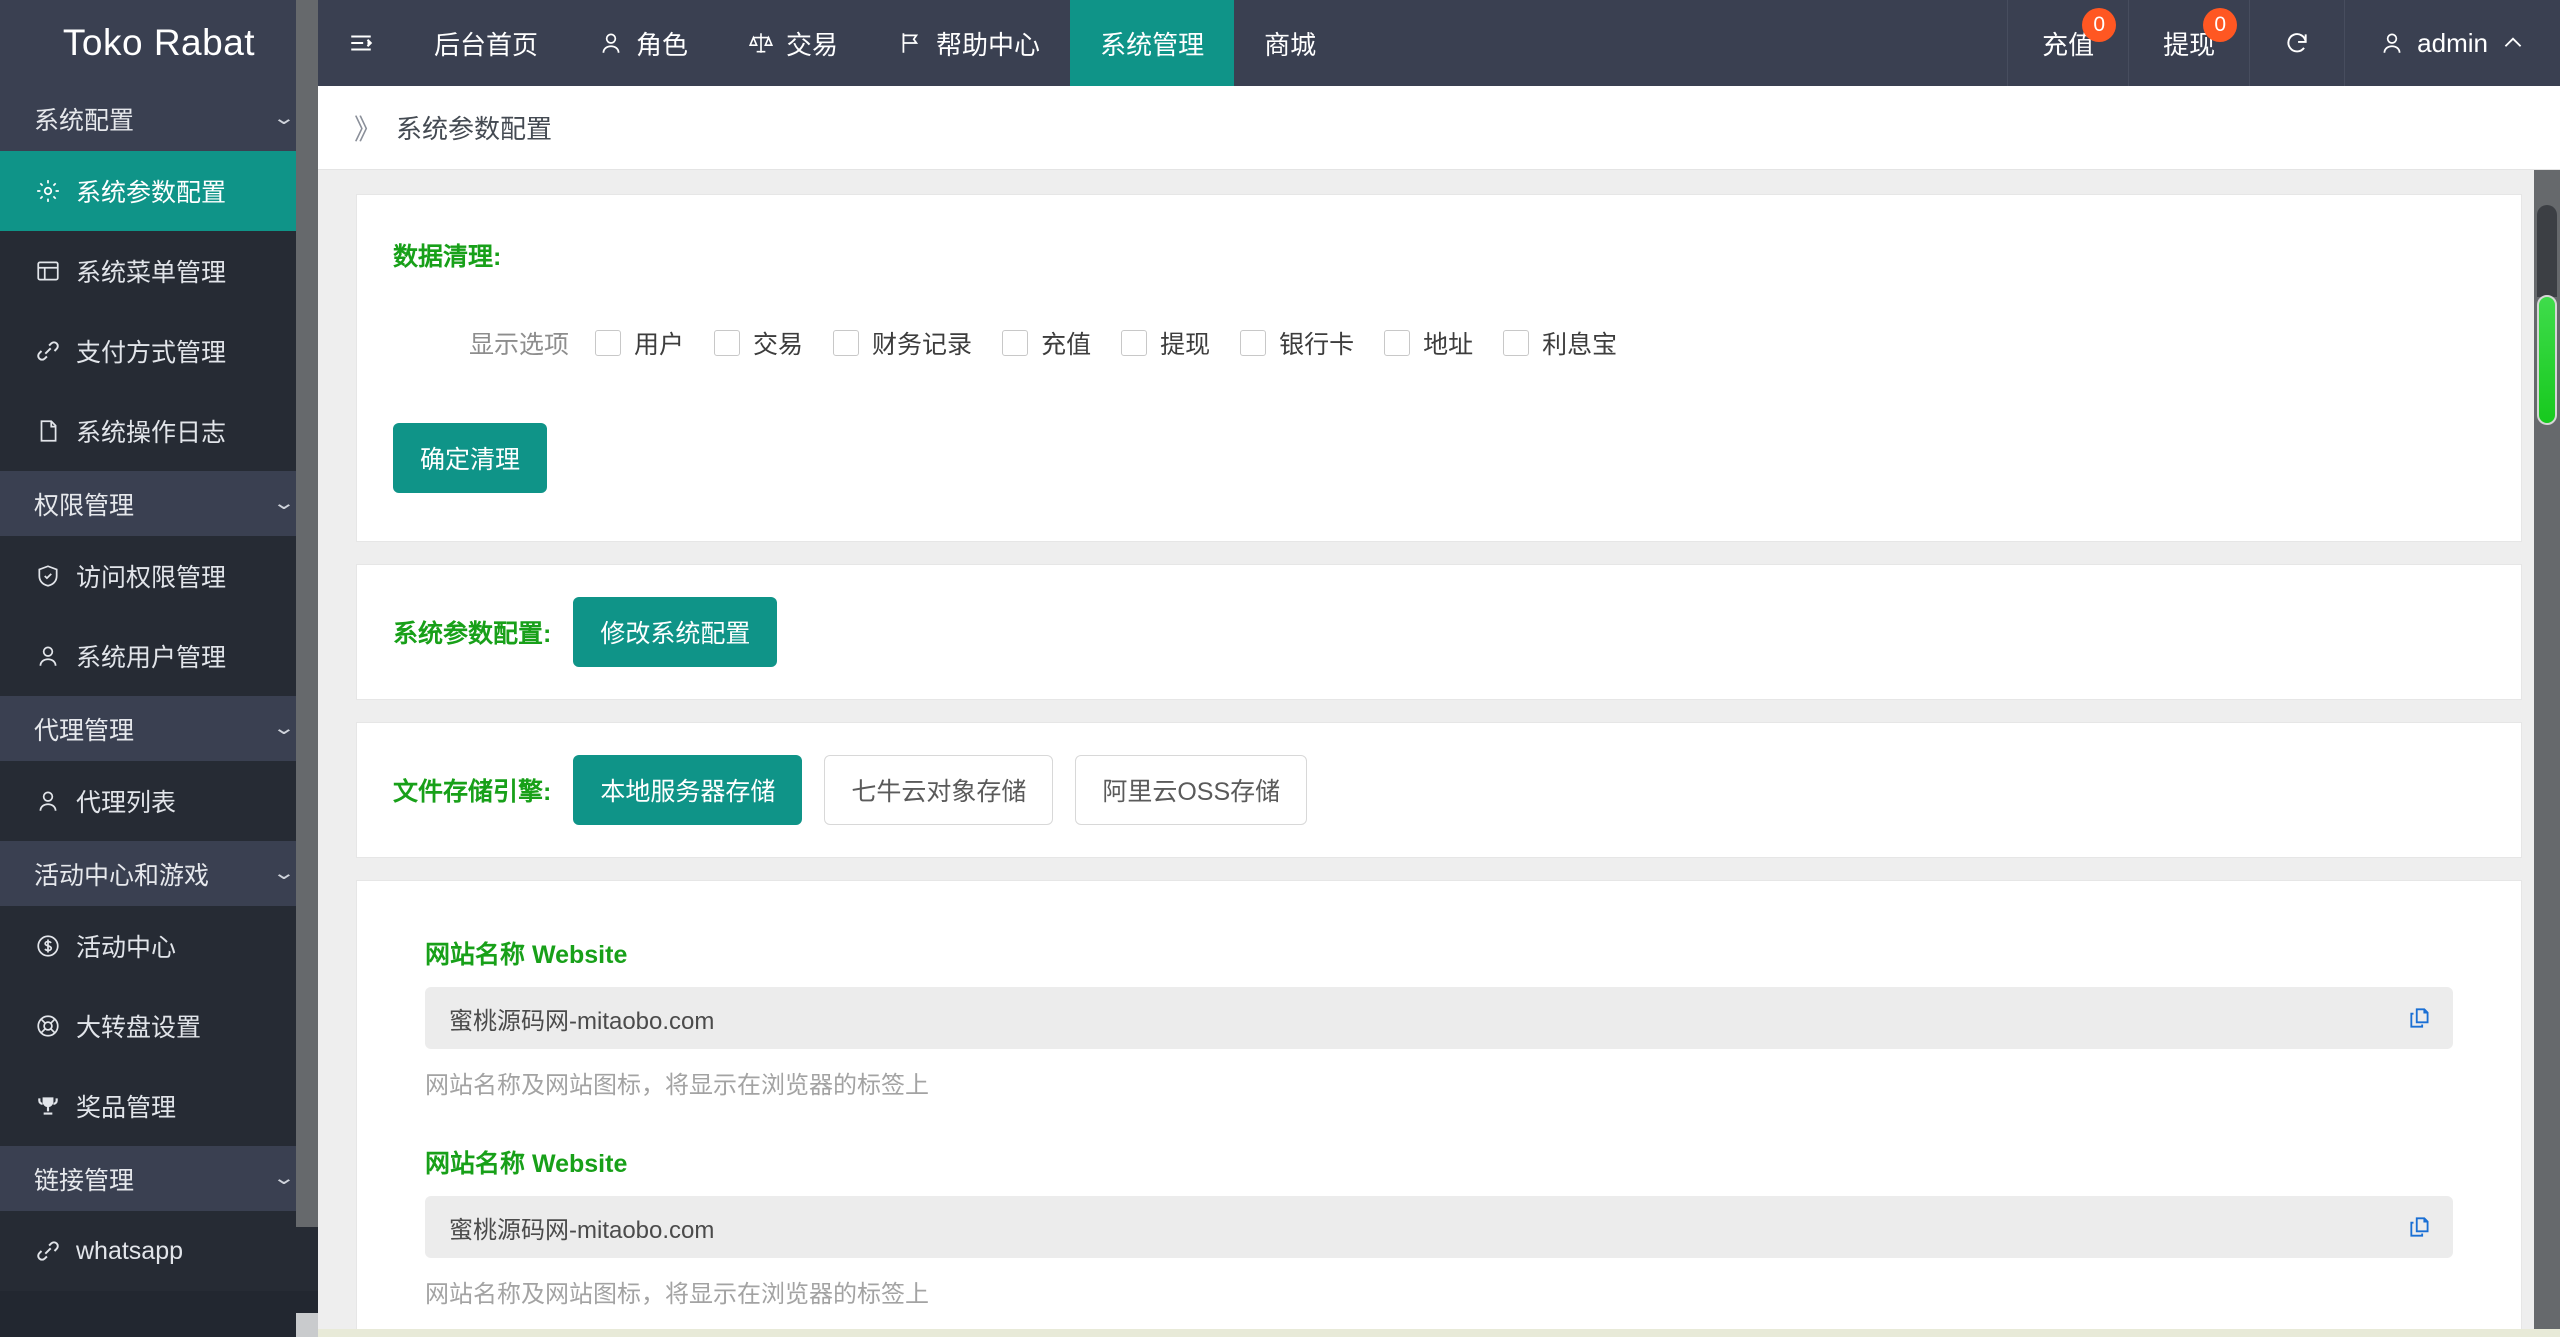 The height and width of the screenshot is (1337, 2560). I want to click on sidebar-group-agents: 代理管理 ⌄, so click(159, 728).